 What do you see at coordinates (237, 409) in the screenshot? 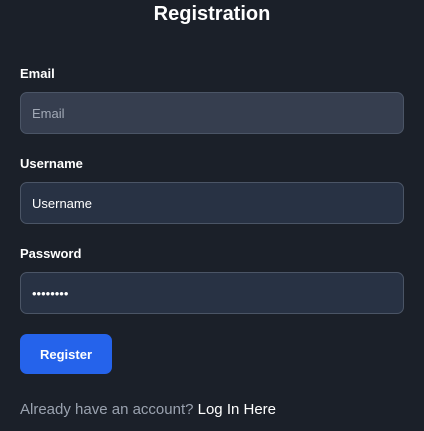
I see `login-link: Log In Here` at bounding box center [237, 409].